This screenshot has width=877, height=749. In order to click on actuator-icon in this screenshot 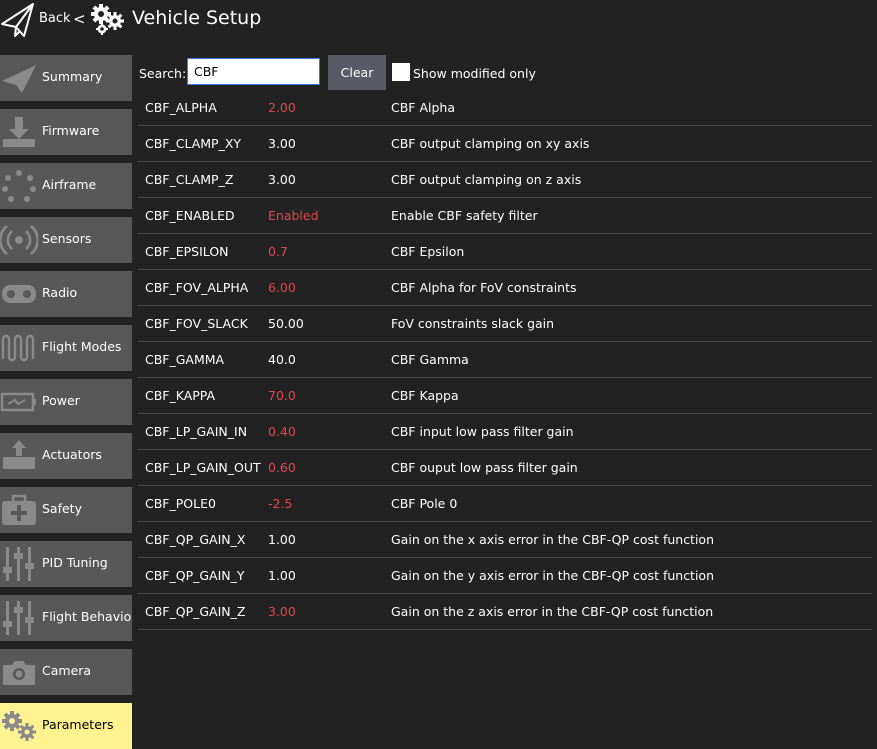, I will do `click(19, 454)`.